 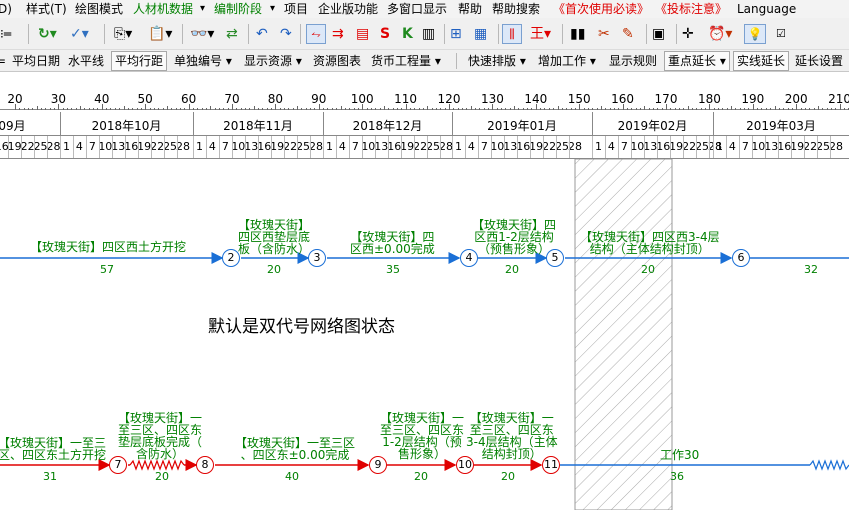 I want to click on bulb-icon: 💡, so click(x=755, y=34).